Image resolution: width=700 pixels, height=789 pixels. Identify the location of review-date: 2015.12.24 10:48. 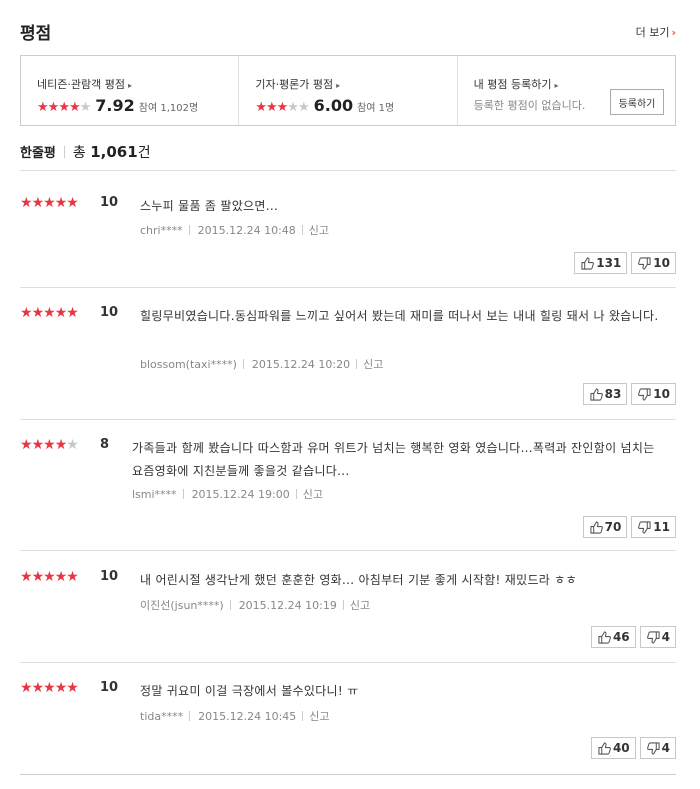
(246, 230).